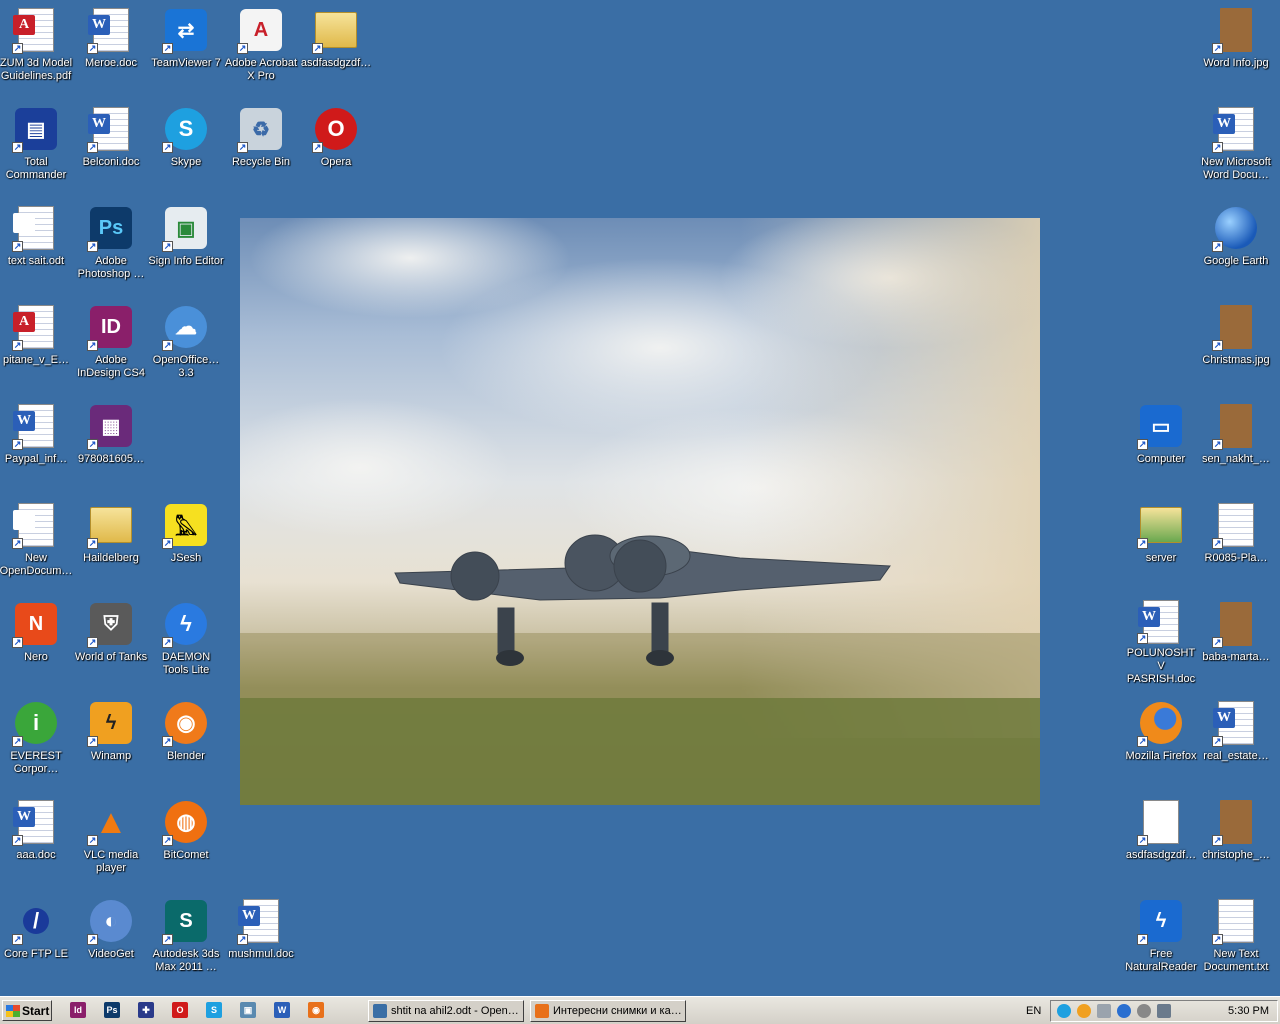  What do you see at coordinates (186, 558) in the screenshot?
I see `desktop-icon-label: JSesh` at bounding box center [186, 558].